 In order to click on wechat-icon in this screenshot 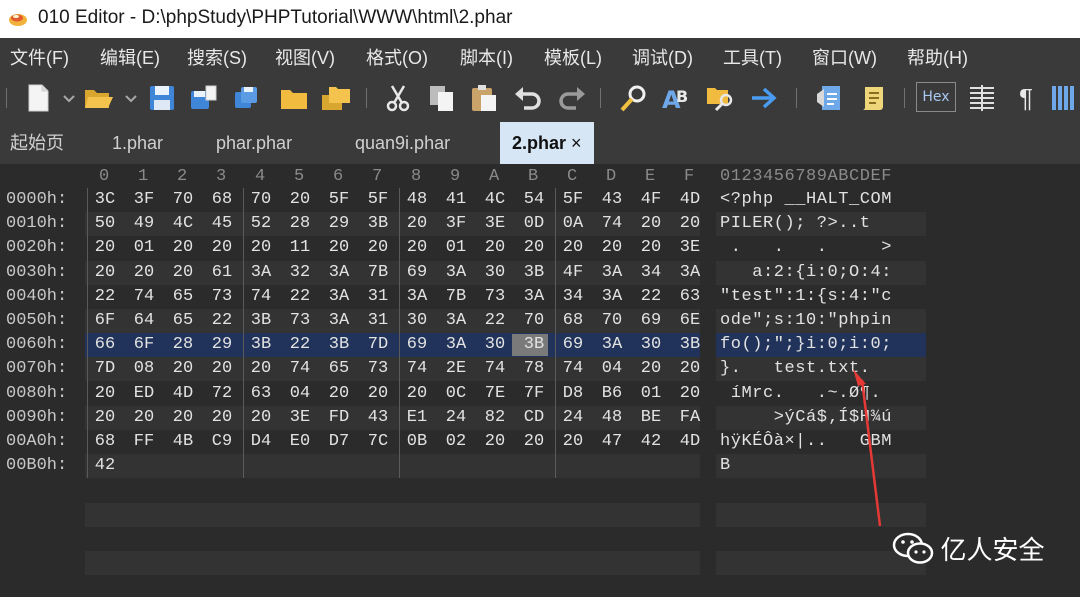, I will do `click(913, 548)`.